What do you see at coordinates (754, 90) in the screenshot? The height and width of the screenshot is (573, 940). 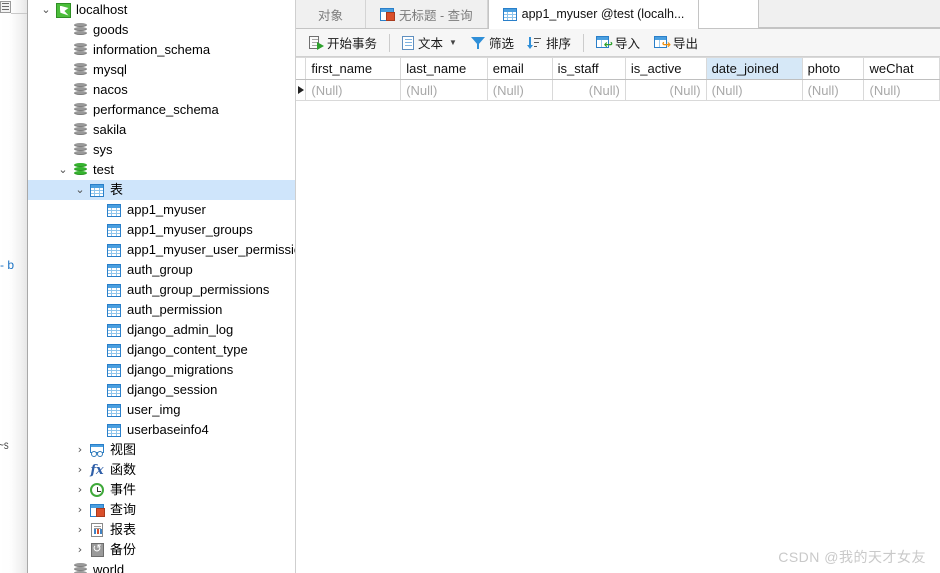 I see `grid-cell-date_joined: (Null)` at bounding box center [754, 90].